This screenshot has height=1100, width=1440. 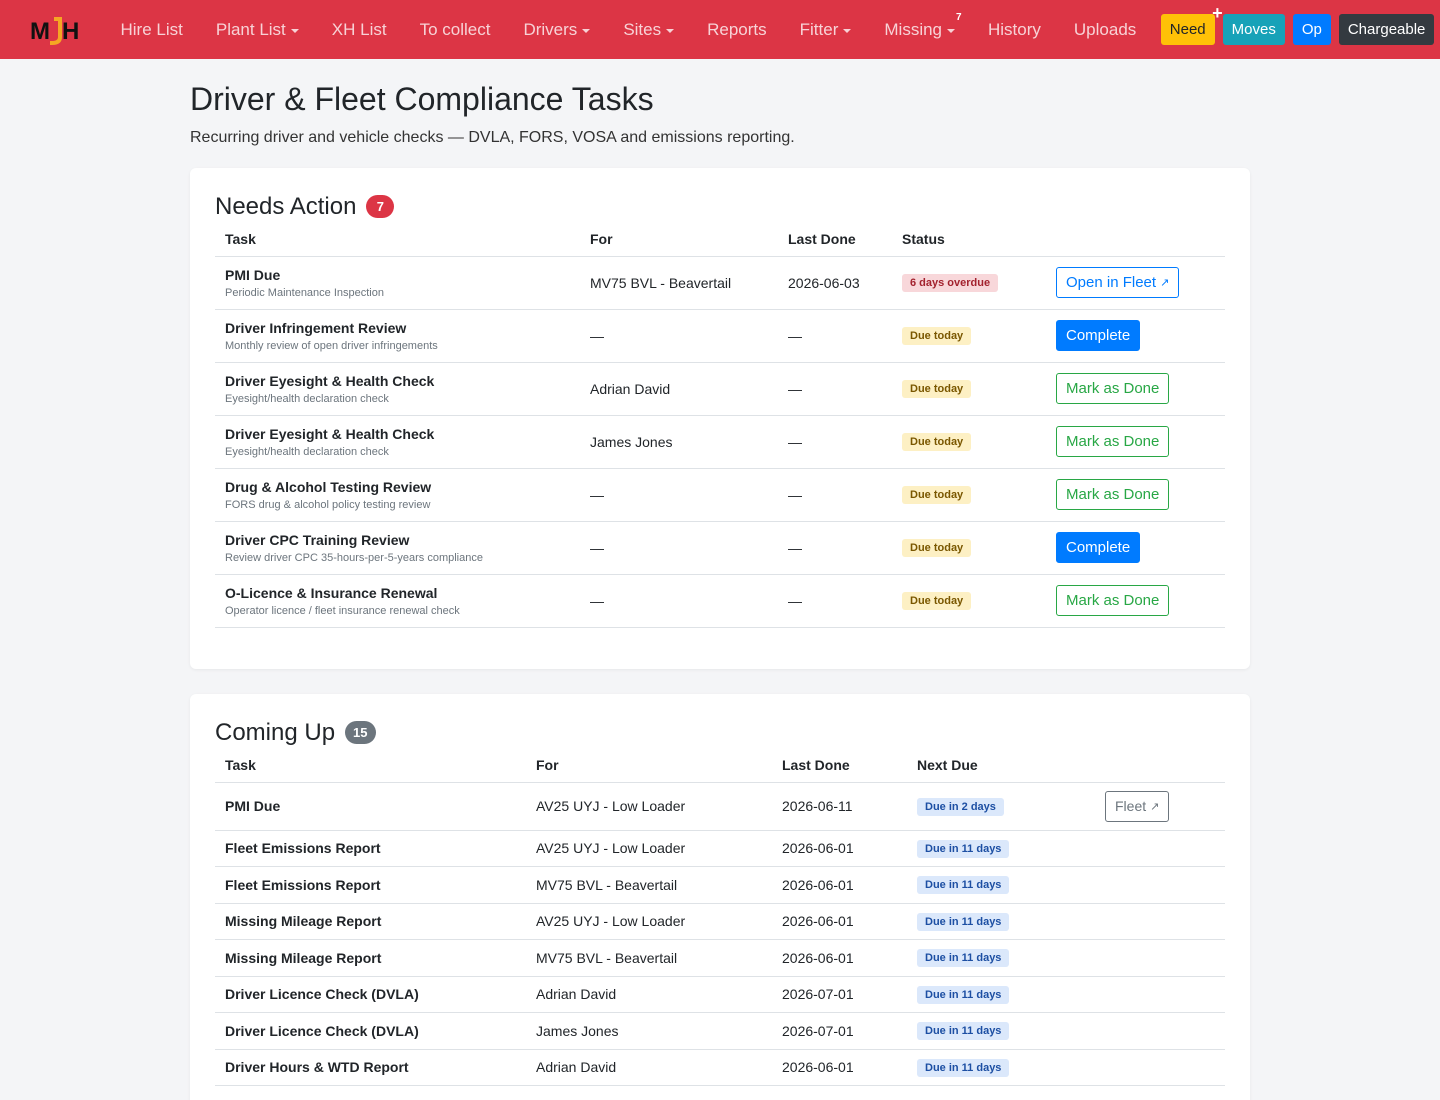 I want to click on task-name: Fleet Emissions Report, so click(x=303, y=884).